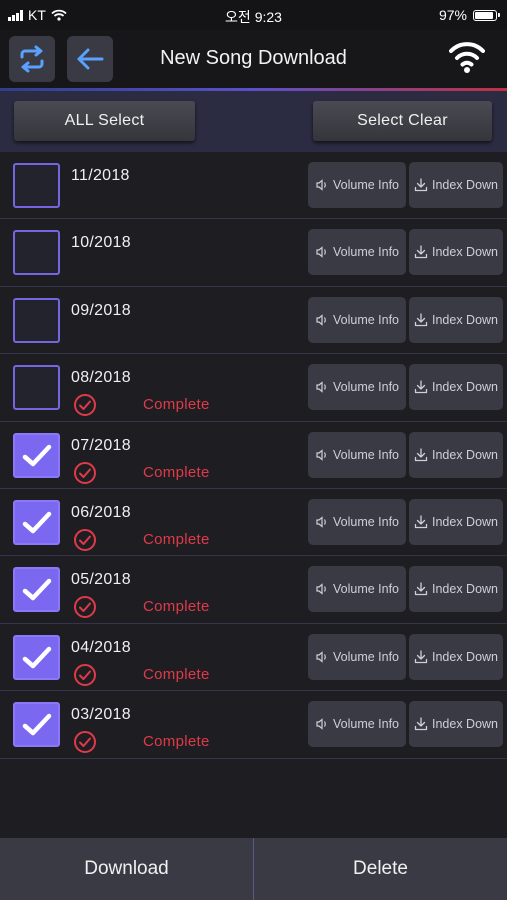 This screenshot has width=507, height=900. I want to click on list-item: 03/2018 Complete Volume Info Index Down, so click(253, 725).